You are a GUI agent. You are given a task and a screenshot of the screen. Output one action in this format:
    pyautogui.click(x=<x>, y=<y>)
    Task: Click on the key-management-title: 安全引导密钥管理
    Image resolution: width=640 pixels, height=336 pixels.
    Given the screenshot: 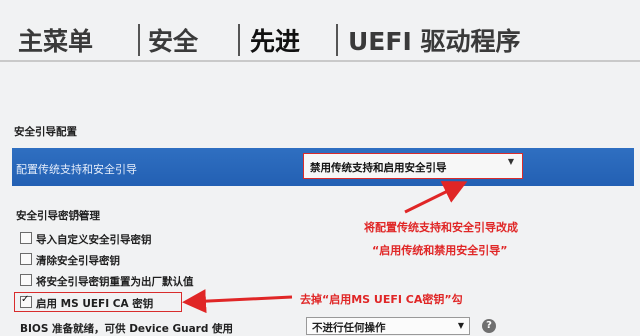 What is the action you would take?
    pyautogui.click(x=58, y=216)
    